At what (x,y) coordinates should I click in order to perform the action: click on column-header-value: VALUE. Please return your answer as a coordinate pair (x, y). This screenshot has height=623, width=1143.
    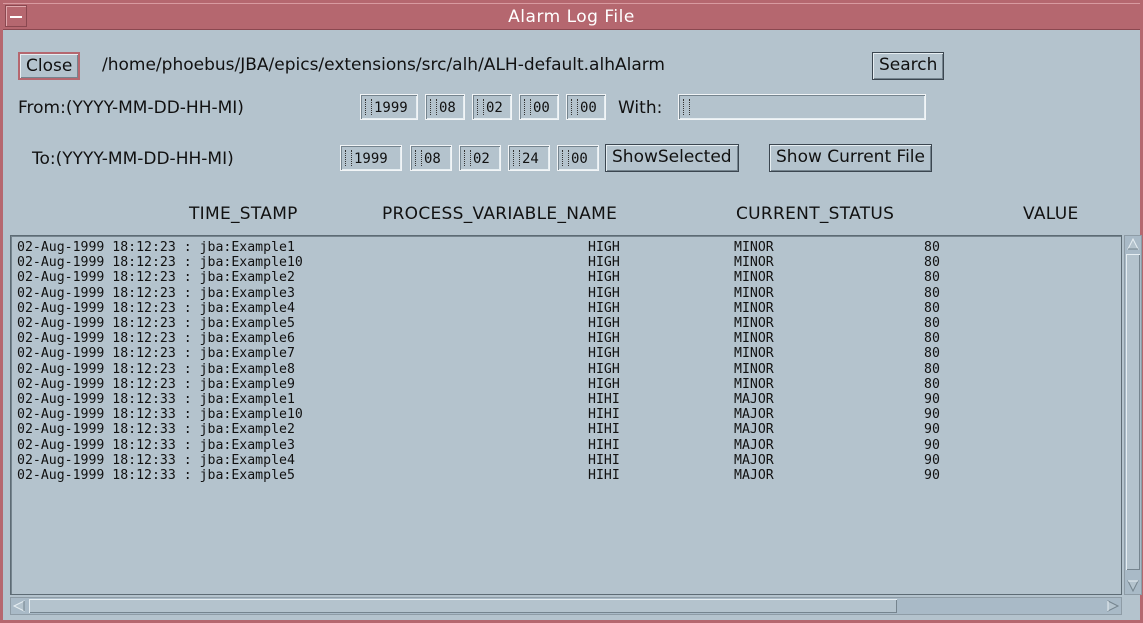
    Looking at the image, I should click on (1051, 214).